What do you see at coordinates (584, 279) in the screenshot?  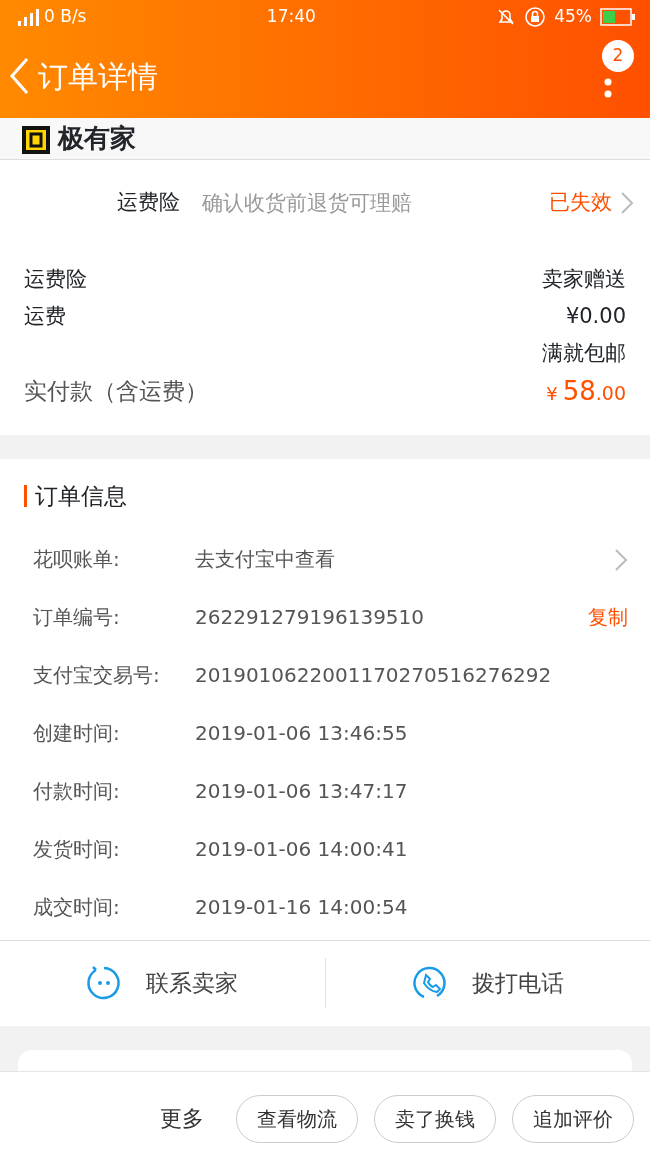 I see `fee-value: 卖家赠送` at bounding box center [584, 279].